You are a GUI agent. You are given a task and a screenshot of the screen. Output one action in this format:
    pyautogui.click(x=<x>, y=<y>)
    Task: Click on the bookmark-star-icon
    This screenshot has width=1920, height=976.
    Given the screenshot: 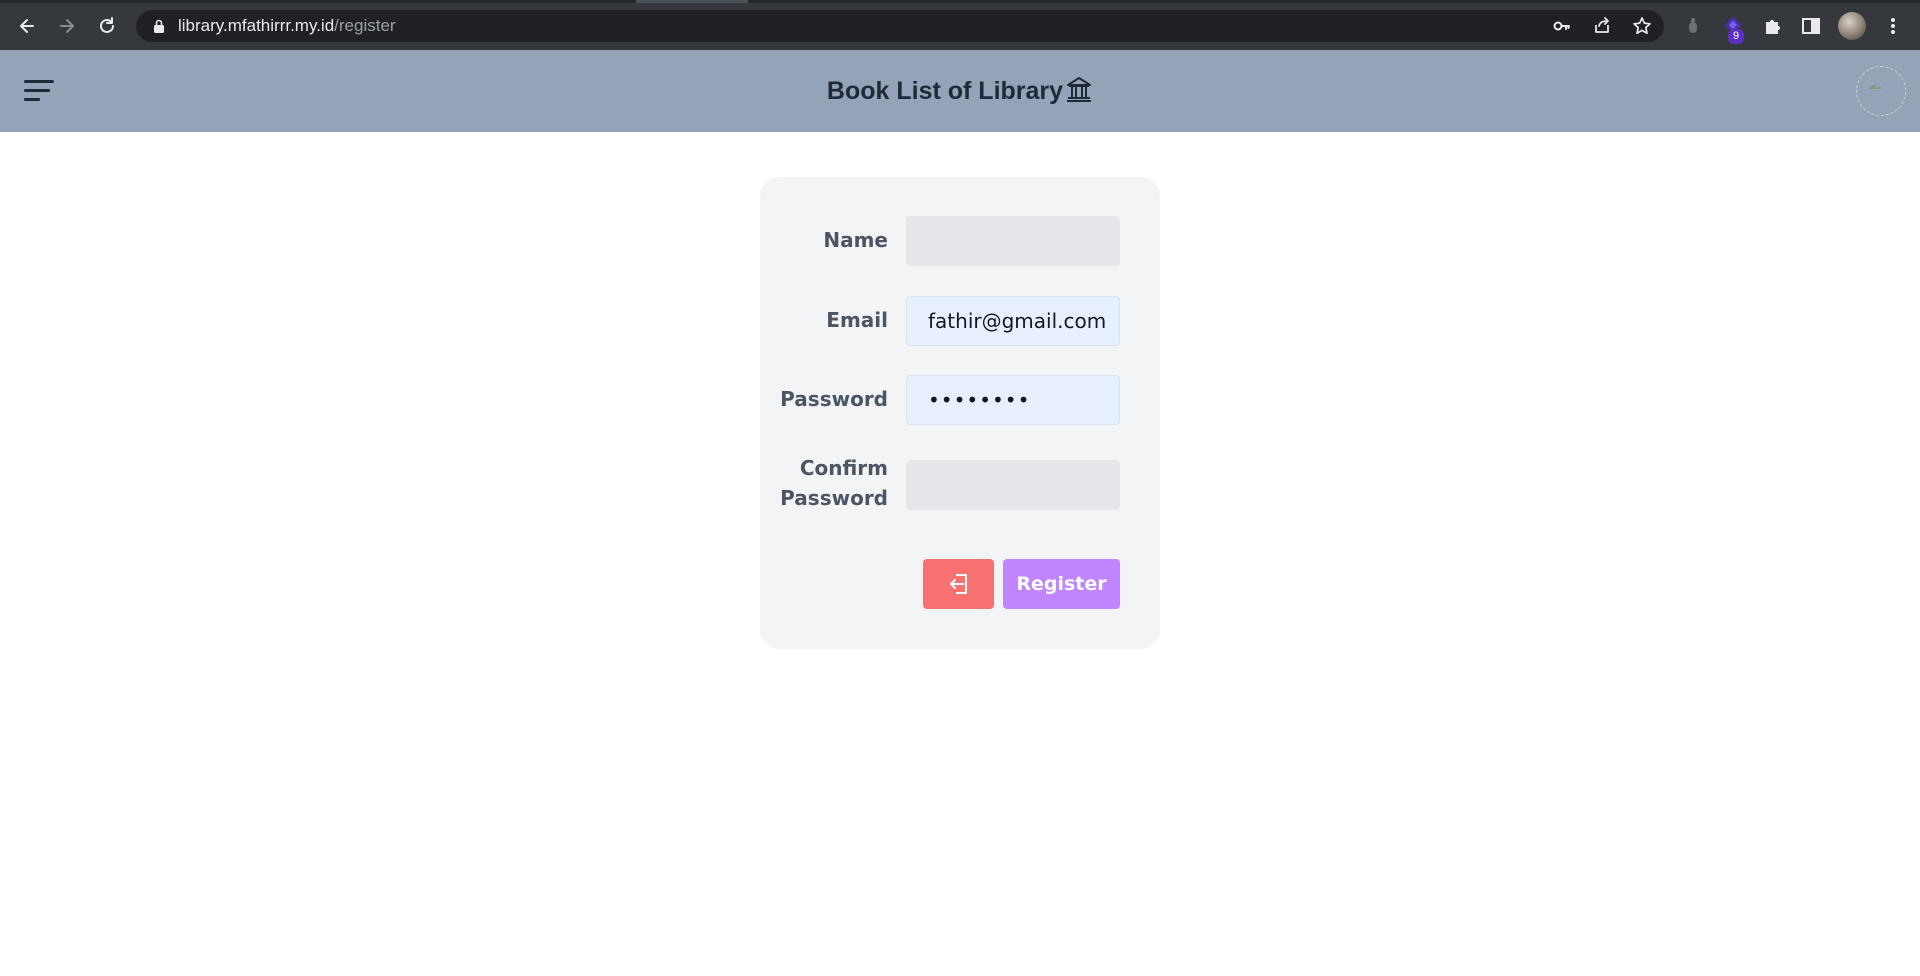 What is the action you would take?
    pyautogui.click(x=1642, y=26)
    